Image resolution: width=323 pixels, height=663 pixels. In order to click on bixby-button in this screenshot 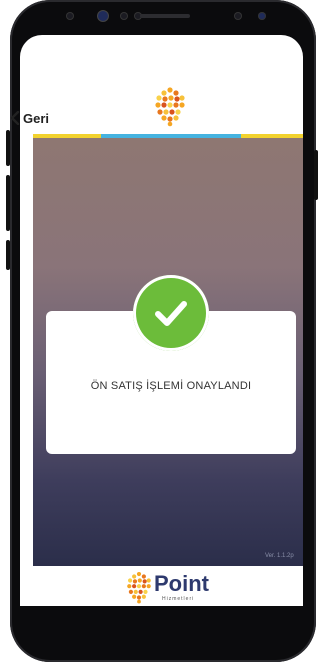, I will do `click(8, 255)`.